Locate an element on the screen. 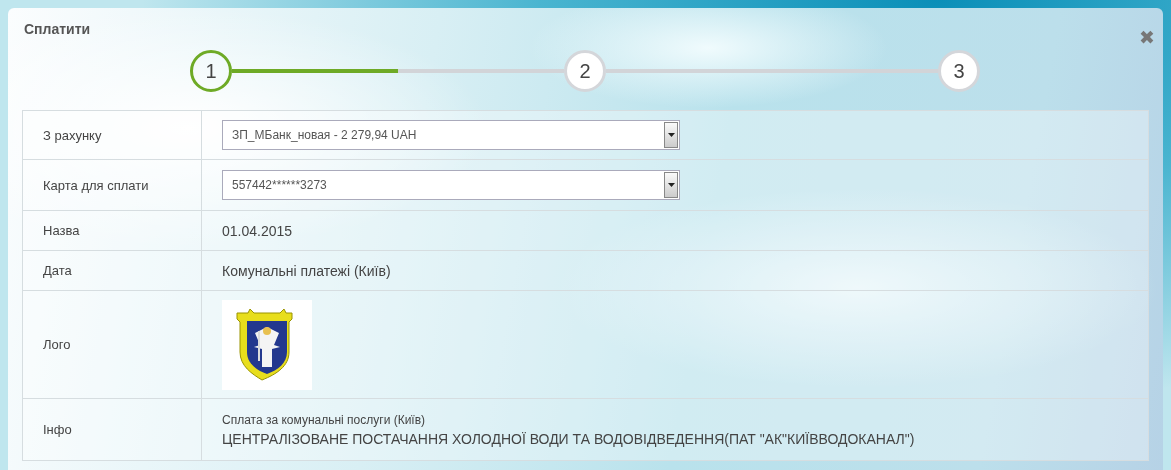 The height and width of the screenshot is (470, 1171). field-label: Дата is located at coordinates (57, 270).